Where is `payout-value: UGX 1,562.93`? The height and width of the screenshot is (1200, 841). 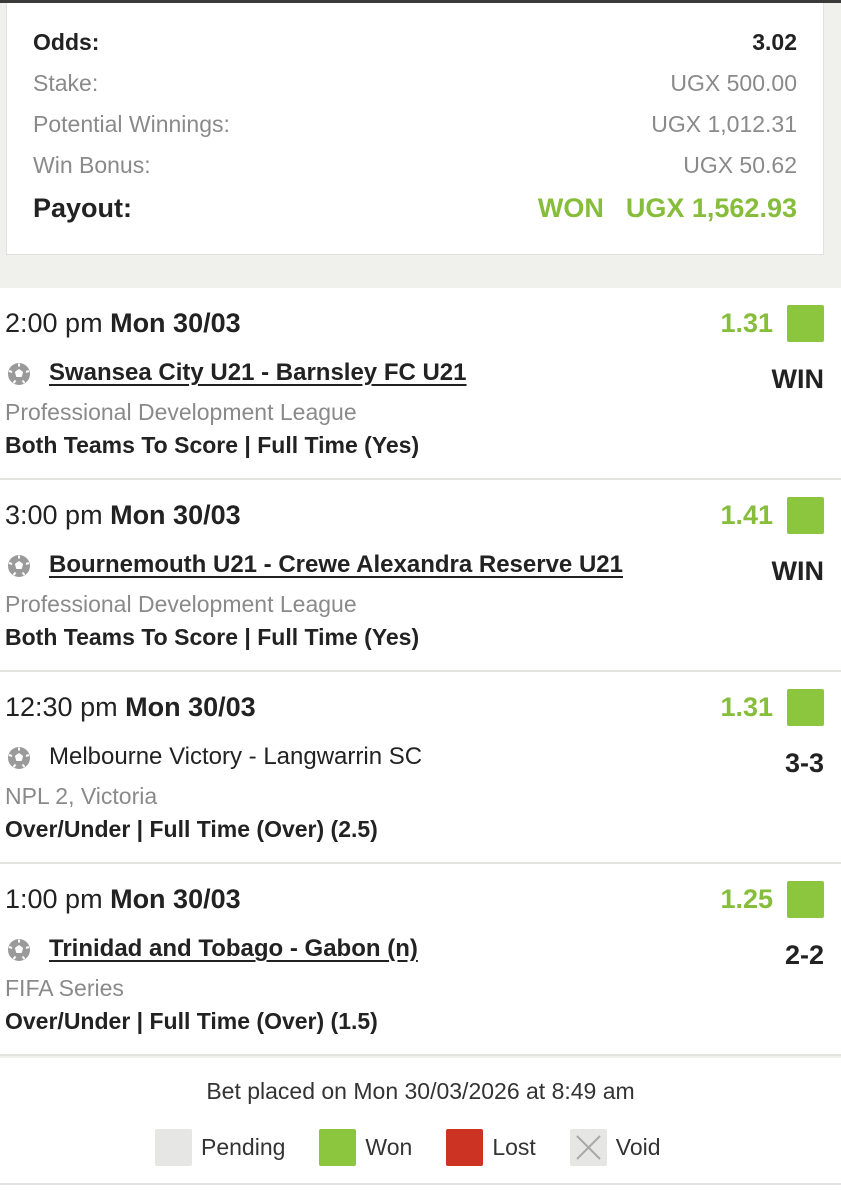
payout-value: UGX 1,562.93 is located at coordinates (711, 208).